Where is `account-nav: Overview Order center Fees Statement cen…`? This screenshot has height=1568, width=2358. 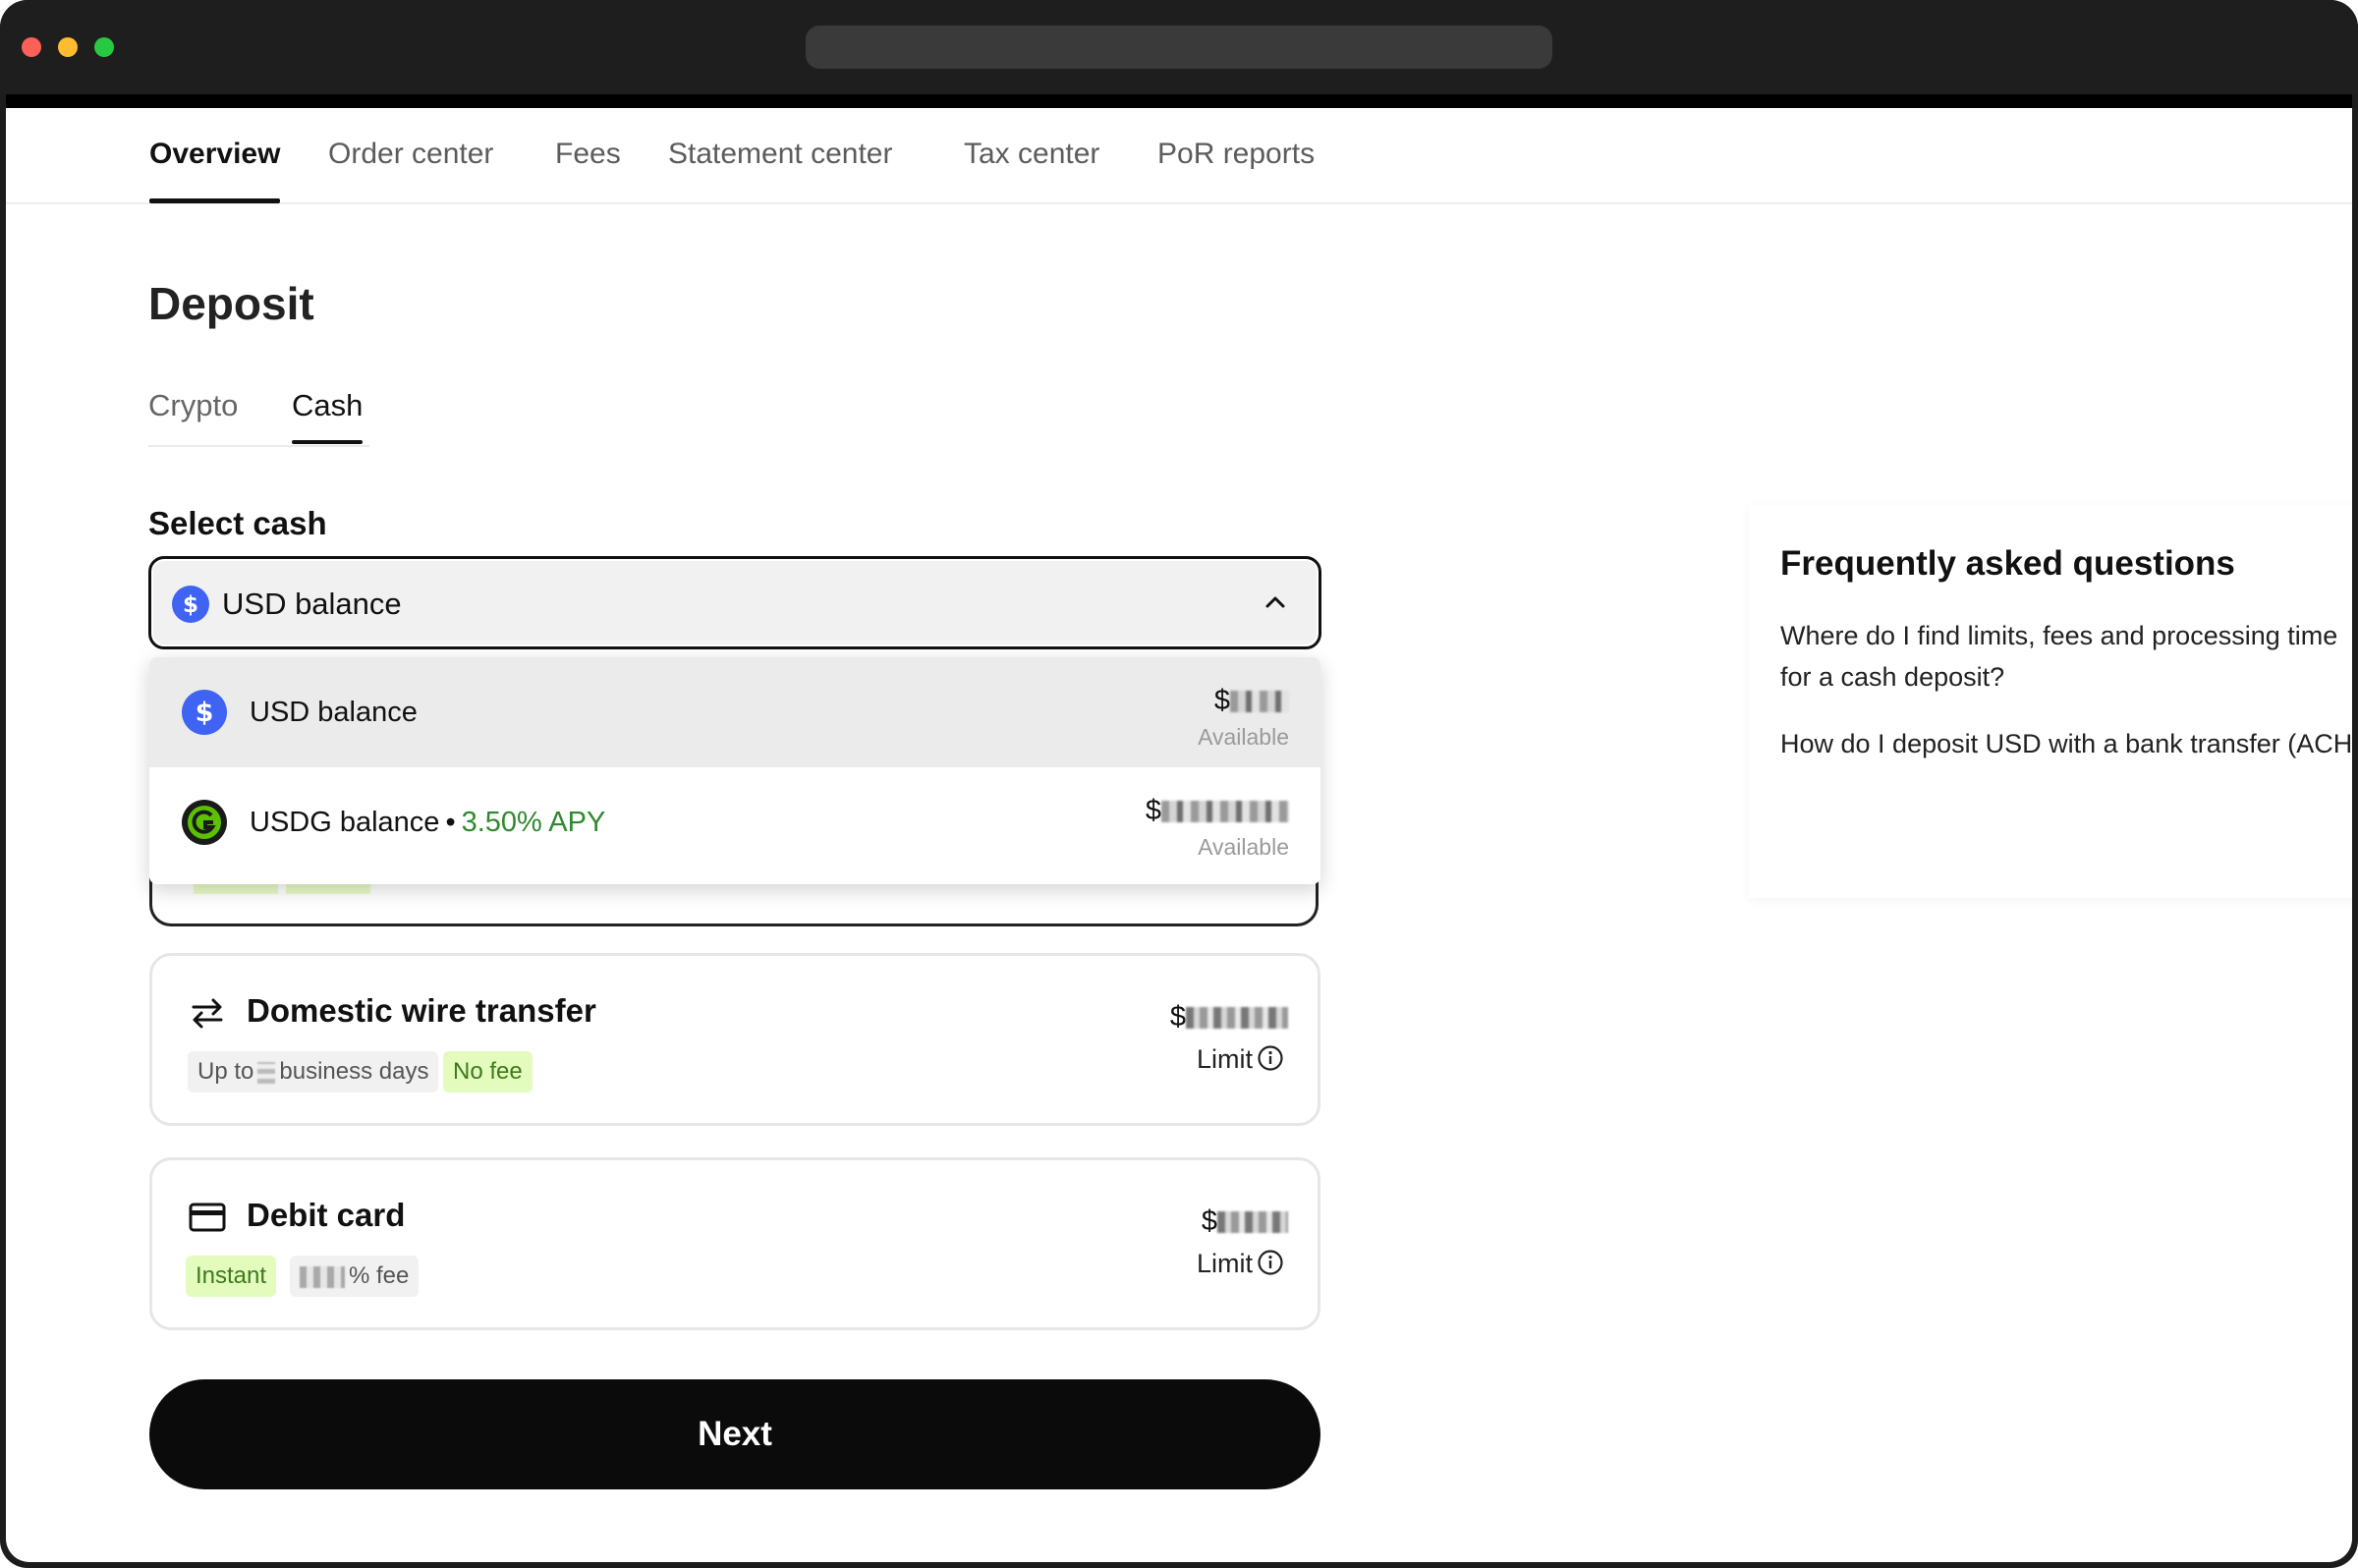 account-nav: Overview Order center Fees Statement cen… is located at coordinates (1179, 156).